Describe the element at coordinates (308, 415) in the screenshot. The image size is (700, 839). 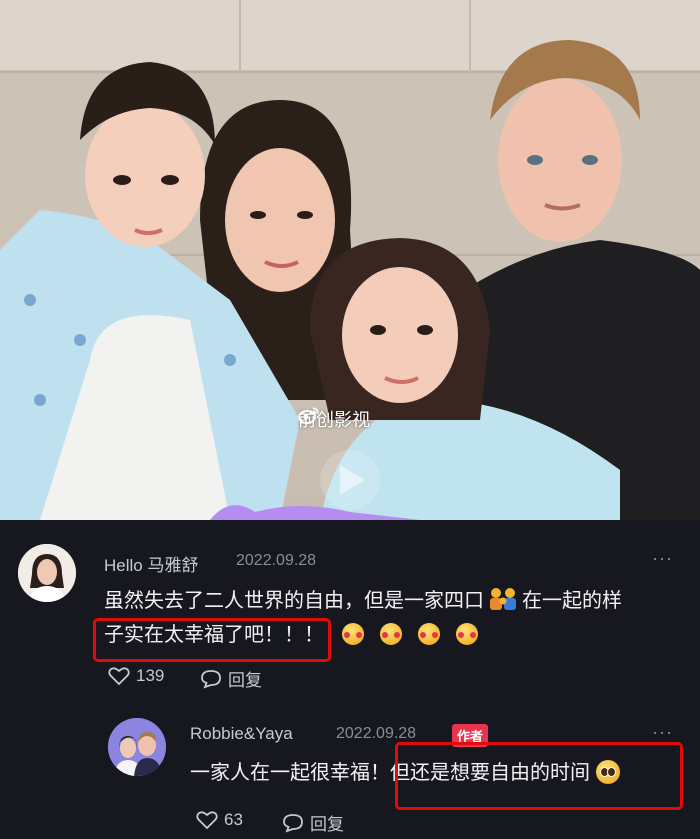
I see `weibo-icon` at that location.